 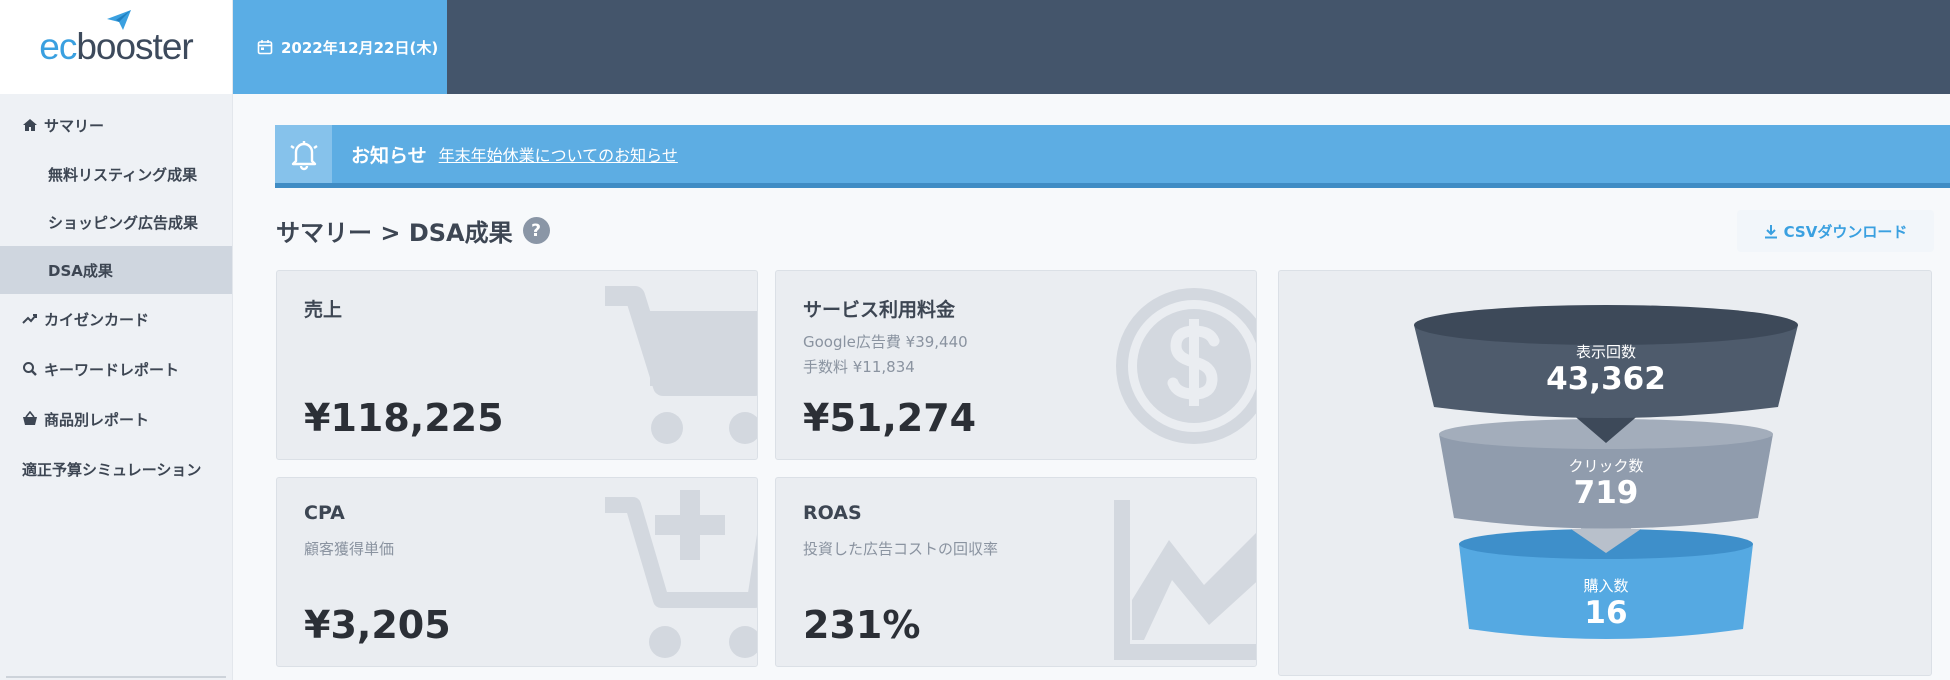 What do you see at coordinates (1091, 47) in the screenshot?
I see `top-bar: 2022年12月22日(木)` at bounding box center [1091, 47].